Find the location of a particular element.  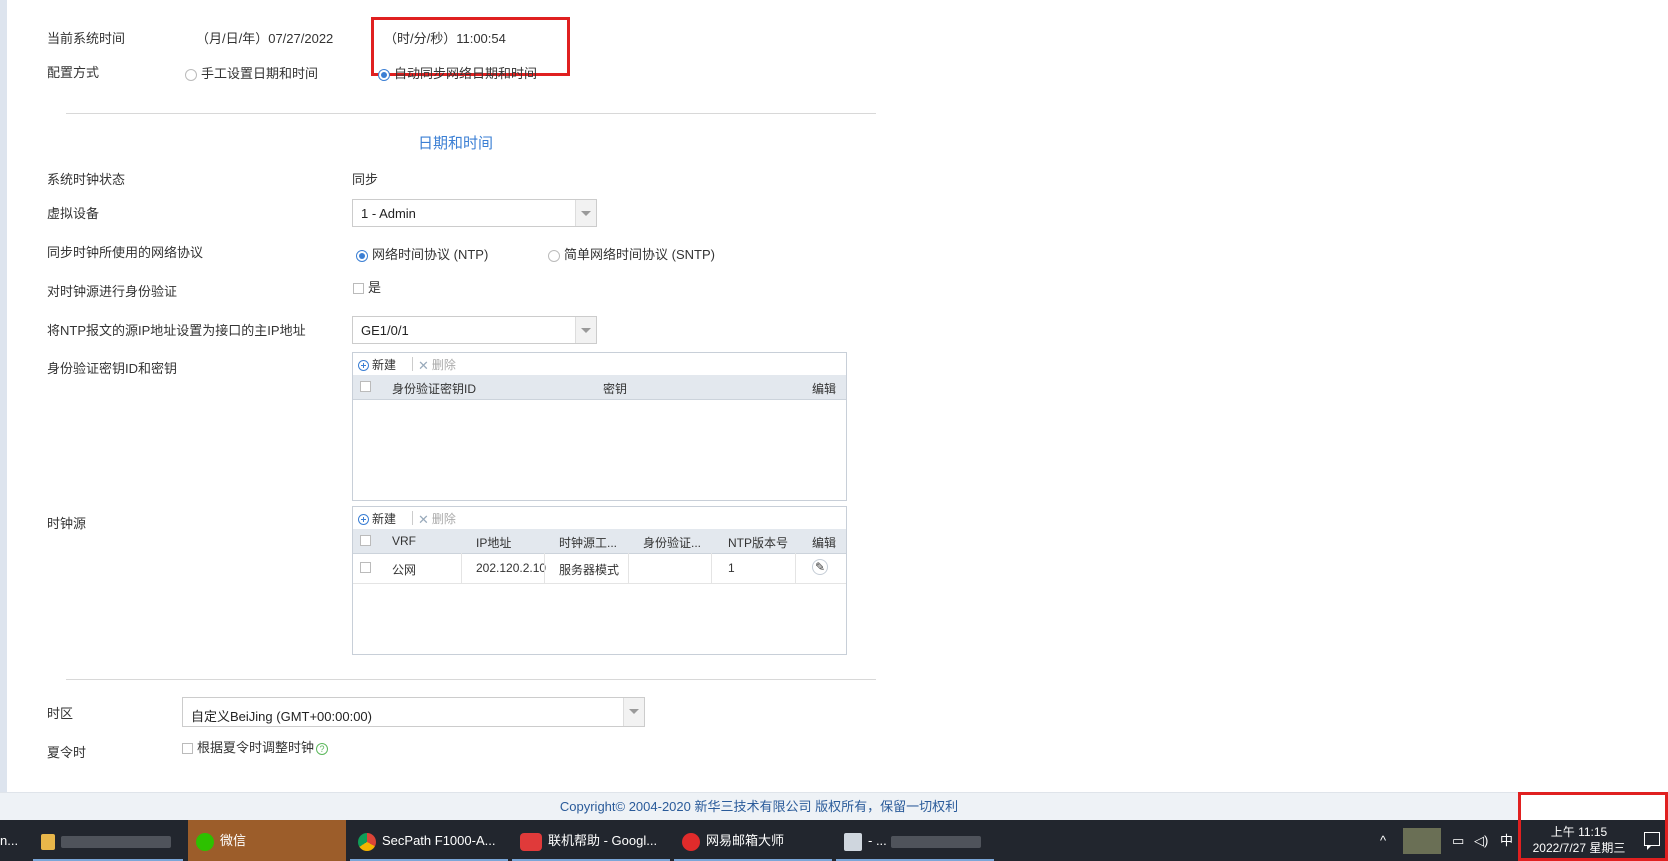

config-manual-radio: 手工设置日期和时间 is located at coordinates (251, 72).